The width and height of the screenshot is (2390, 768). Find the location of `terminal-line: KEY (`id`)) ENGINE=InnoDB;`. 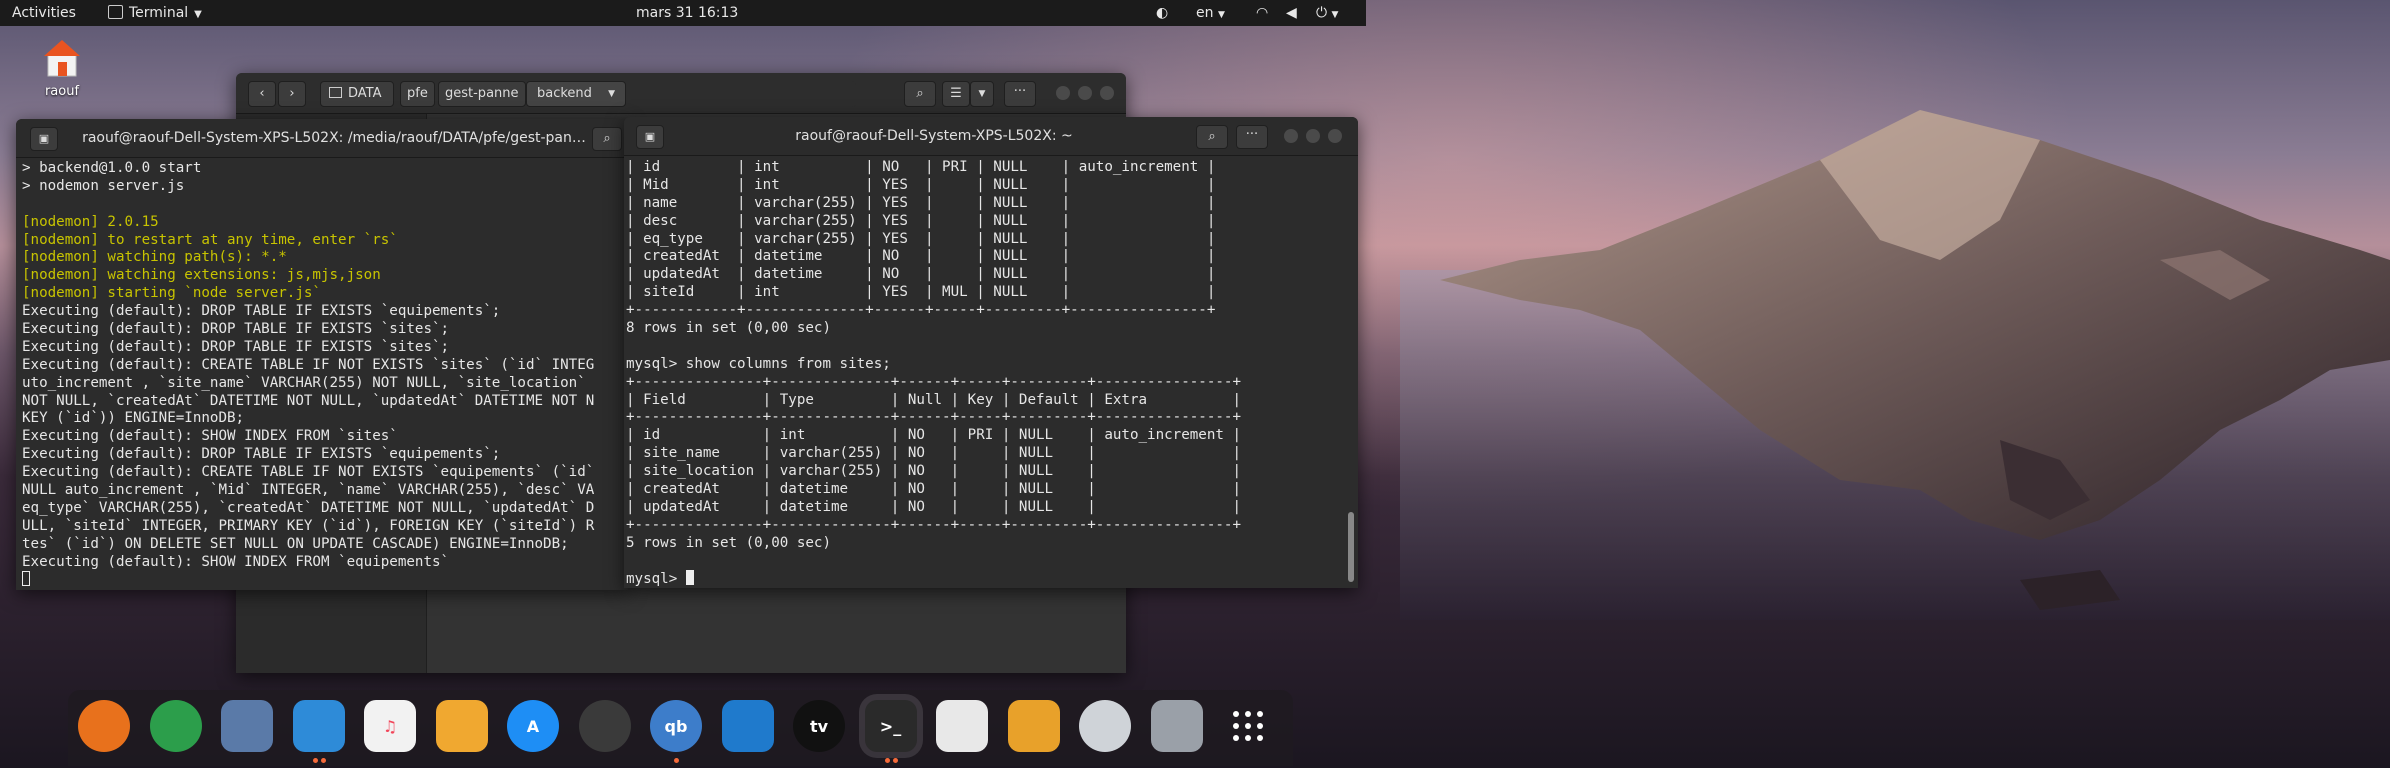

terminal-line: KEY (`id`)) ENGINE=InnoDB; is located at coordinates (133, 418).